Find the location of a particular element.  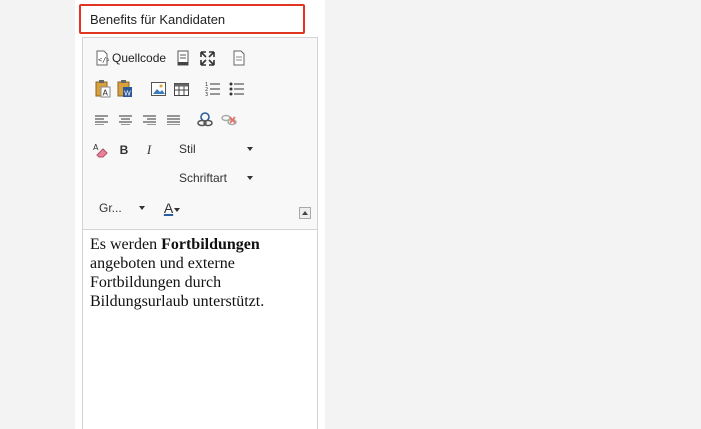

align-center-button is located at coordinates (125, 120).